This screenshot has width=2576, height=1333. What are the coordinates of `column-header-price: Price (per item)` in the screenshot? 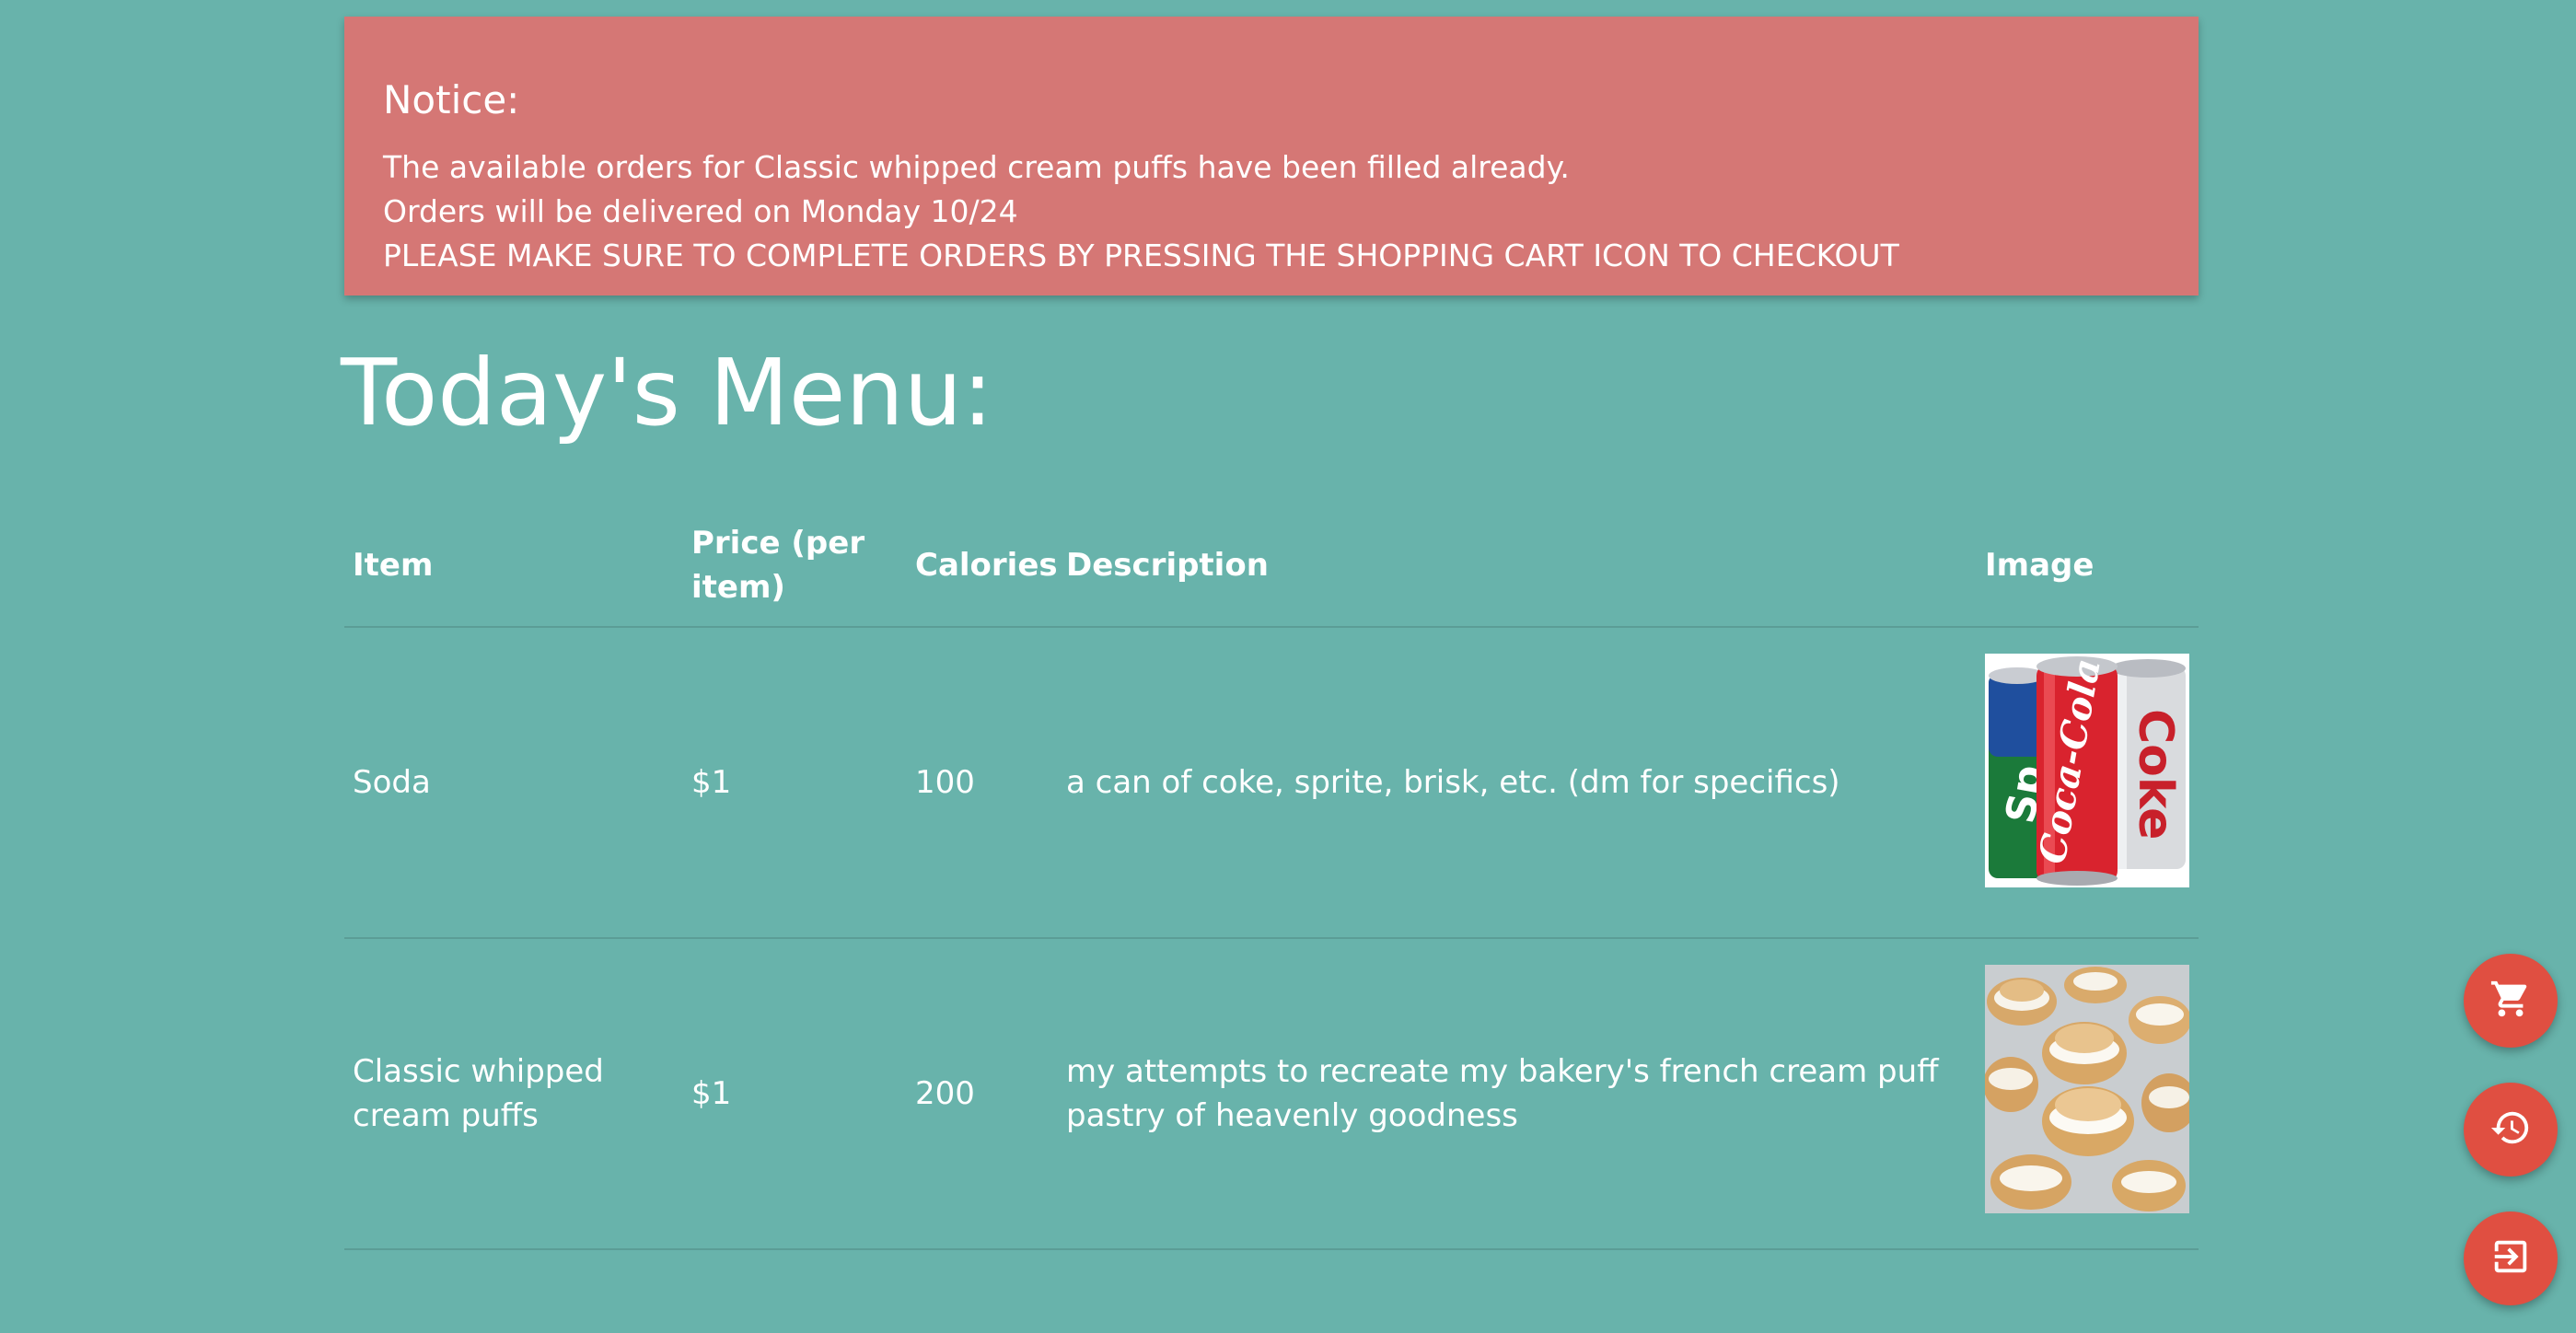 It's located at (778, 565).